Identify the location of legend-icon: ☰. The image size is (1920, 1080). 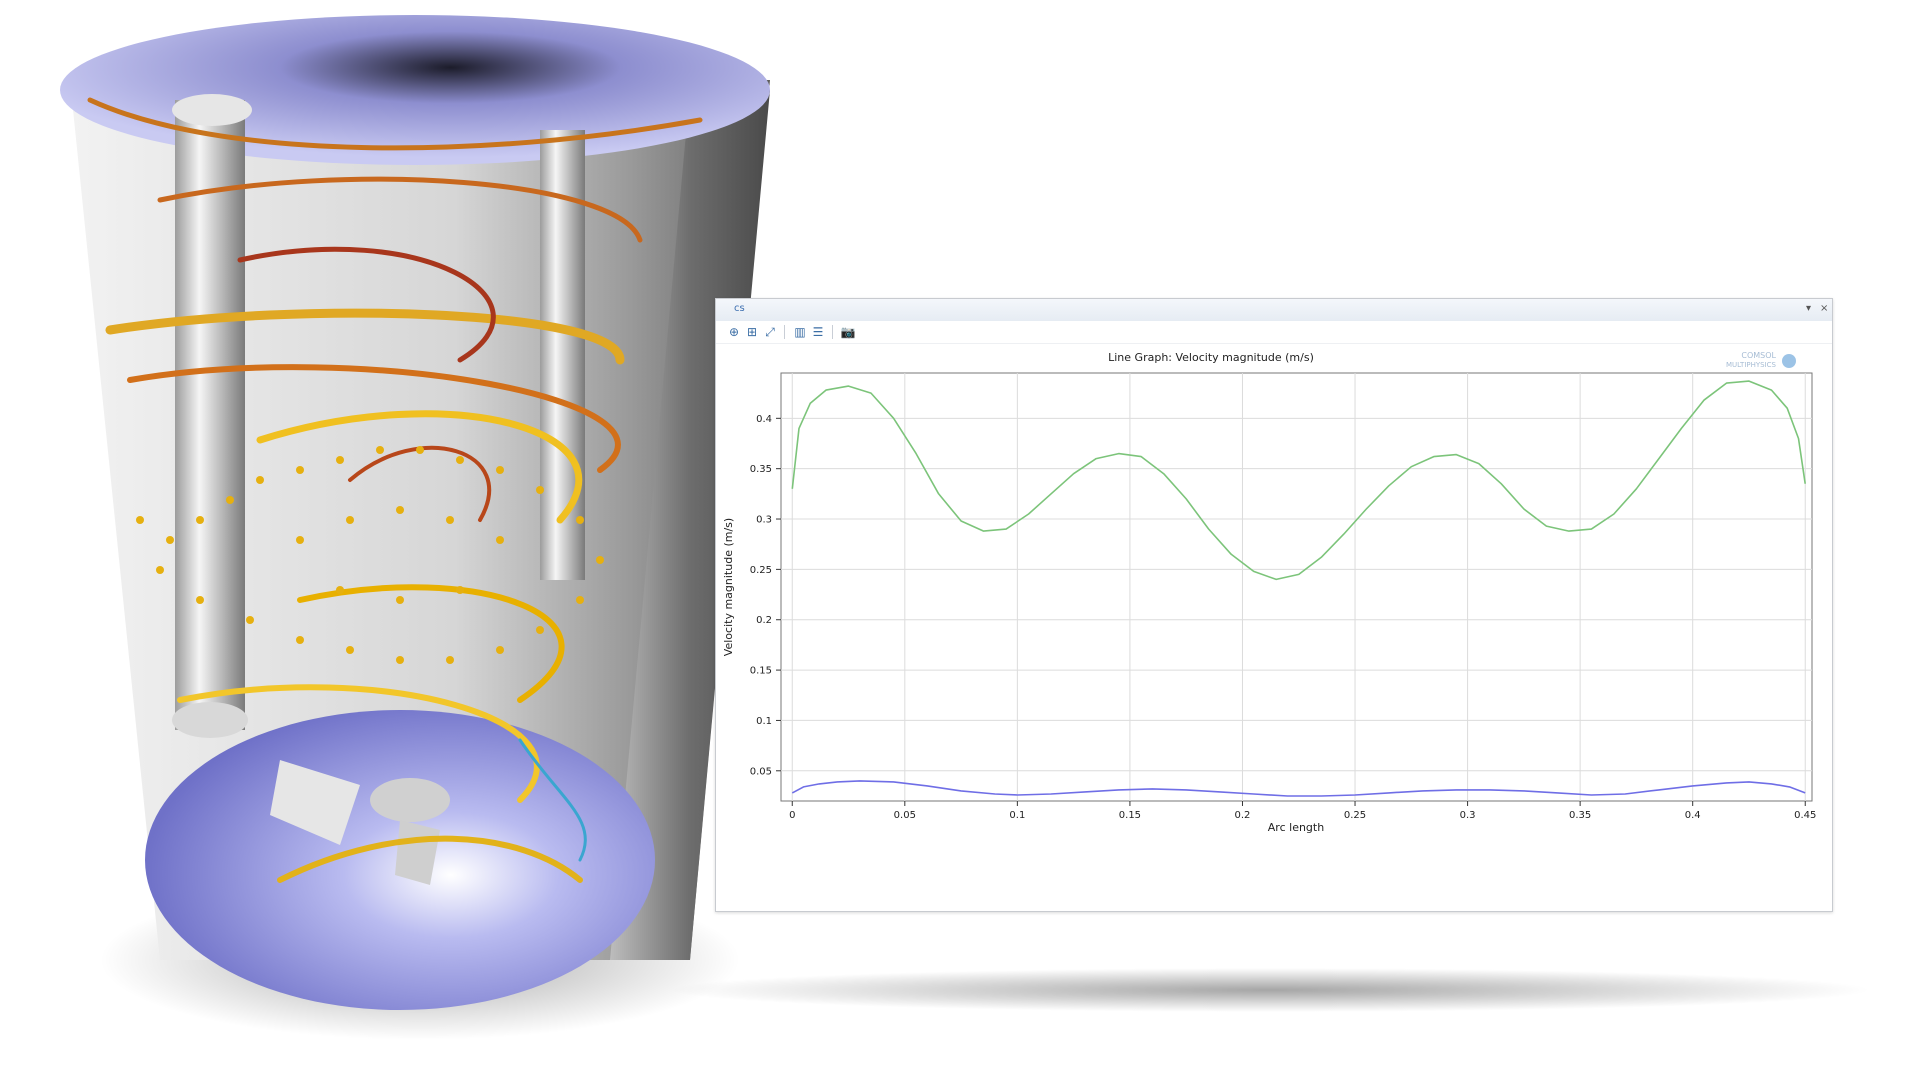
(818, 332).